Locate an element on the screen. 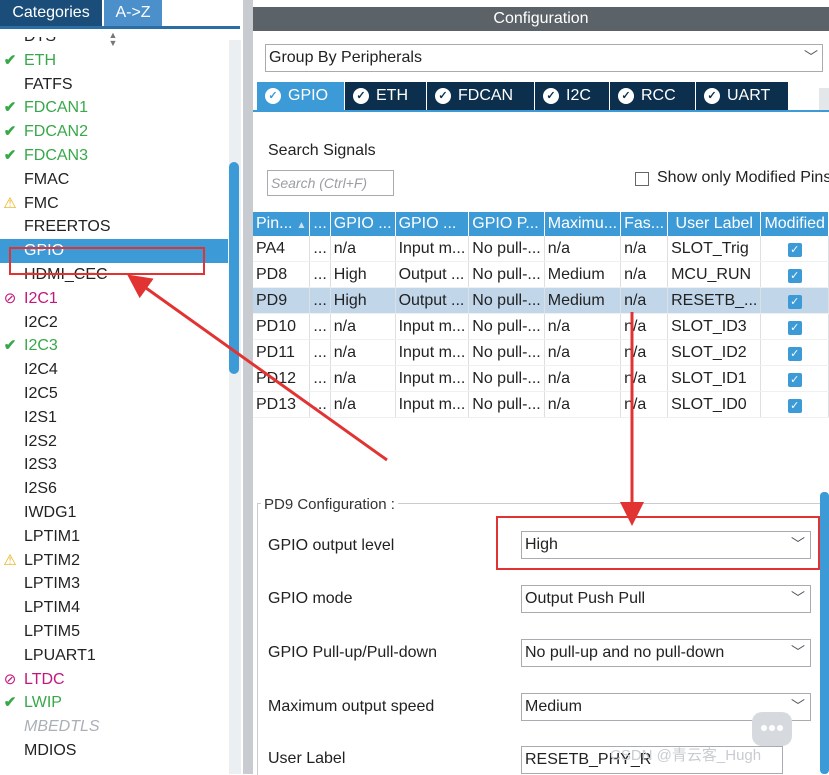 Image resolution: width=829 pixels, height=775 pixels. category-label: I2C1 is located at coordinates (41, 298).